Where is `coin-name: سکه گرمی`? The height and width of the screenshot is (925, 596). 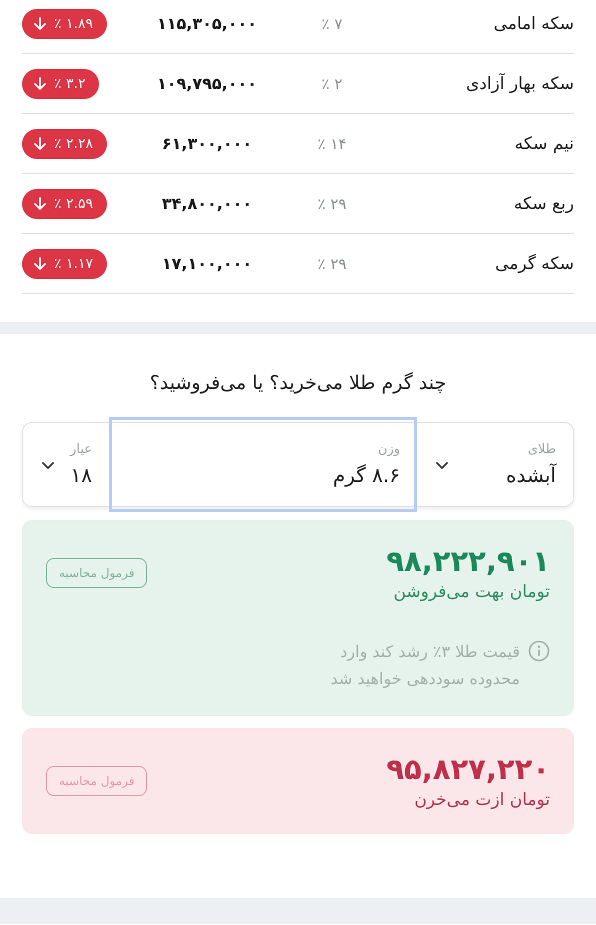
coin-name: سکه گرمی is located at coordinates (534, 264).